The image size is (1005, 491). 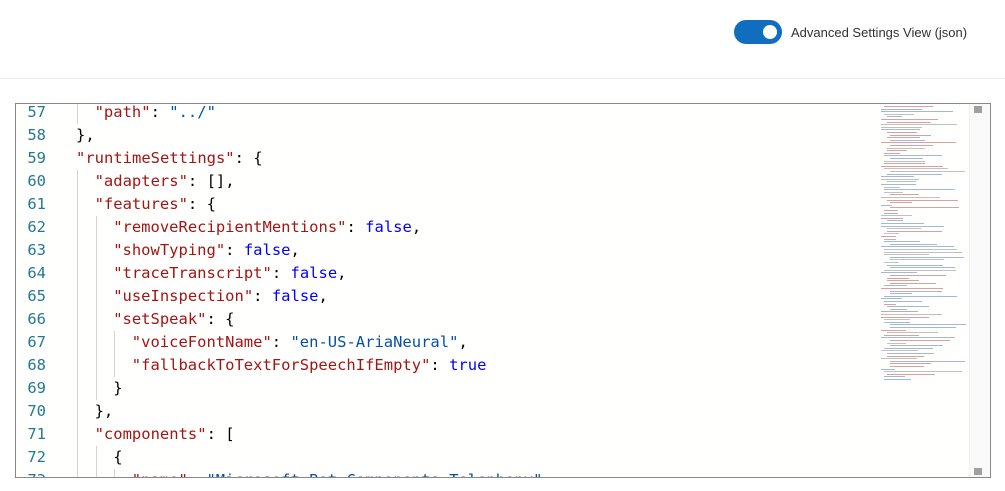 I want to click on code-line: 63 "showTyping": false,, so click(x=446, y=250).